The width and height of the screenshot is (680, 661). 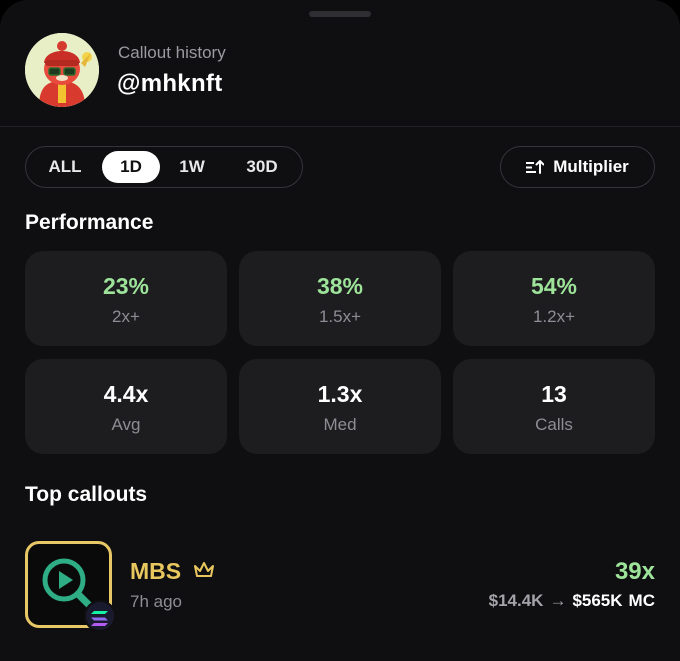 What do you see at coordinates (340, 286) in the screenshot?
I see `stat-value: 38%` at bounding box center [340, 286].